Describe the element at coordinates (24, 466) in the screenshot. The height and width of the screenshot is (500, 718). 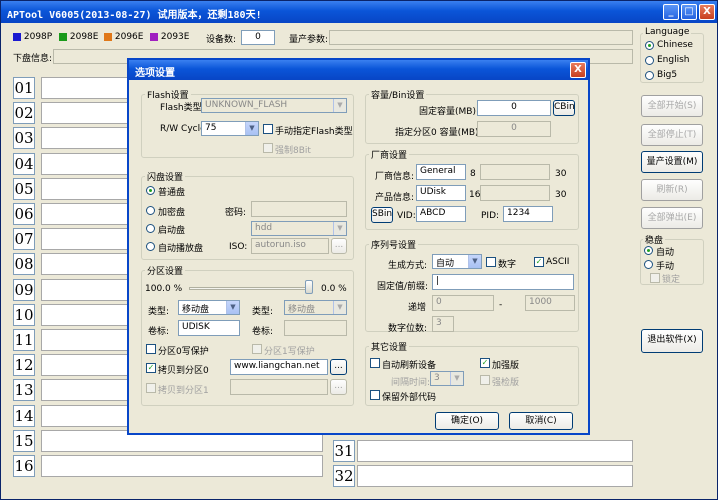
I see `slot-number: 16` at that location.